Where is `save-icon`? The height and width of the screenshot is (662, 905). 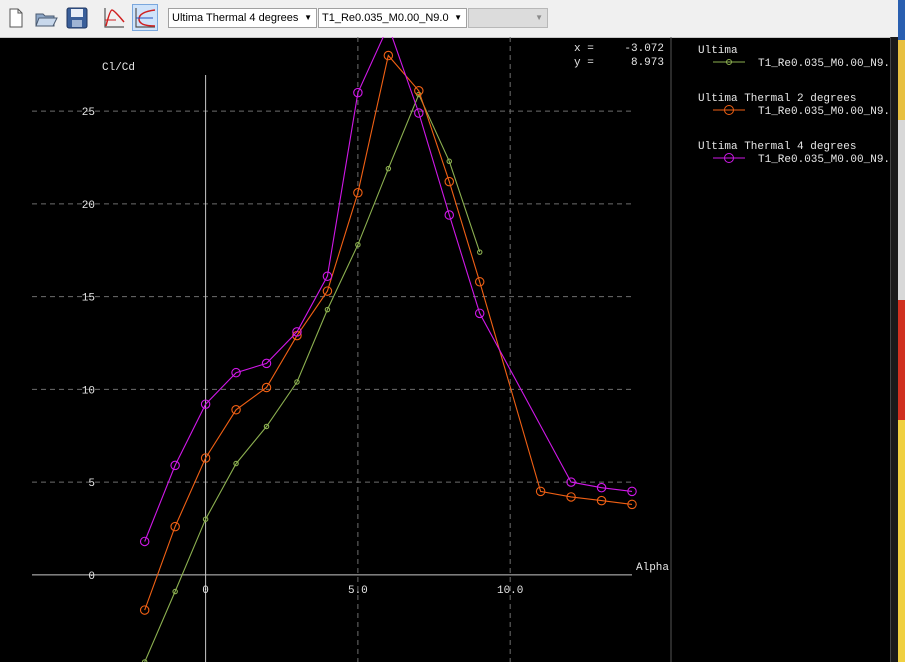
save-icon is located at coordinates (77, 17).